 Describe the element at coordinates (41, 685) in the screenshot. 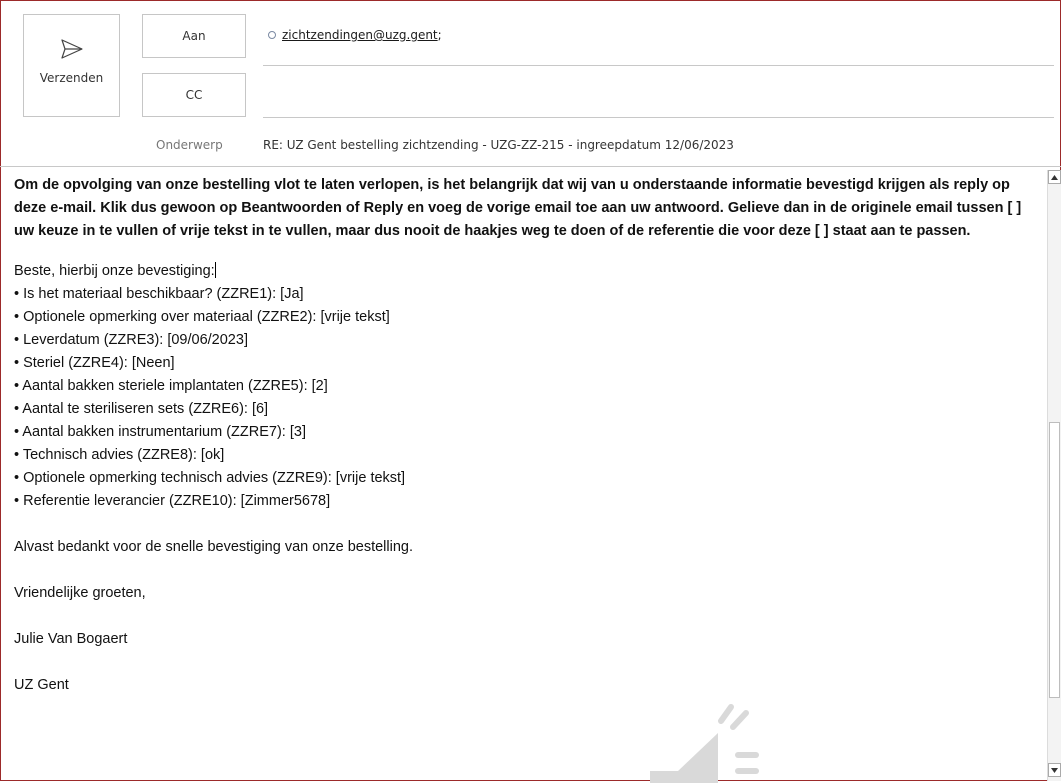

I see `signature-org: UZ Gent` at that location.